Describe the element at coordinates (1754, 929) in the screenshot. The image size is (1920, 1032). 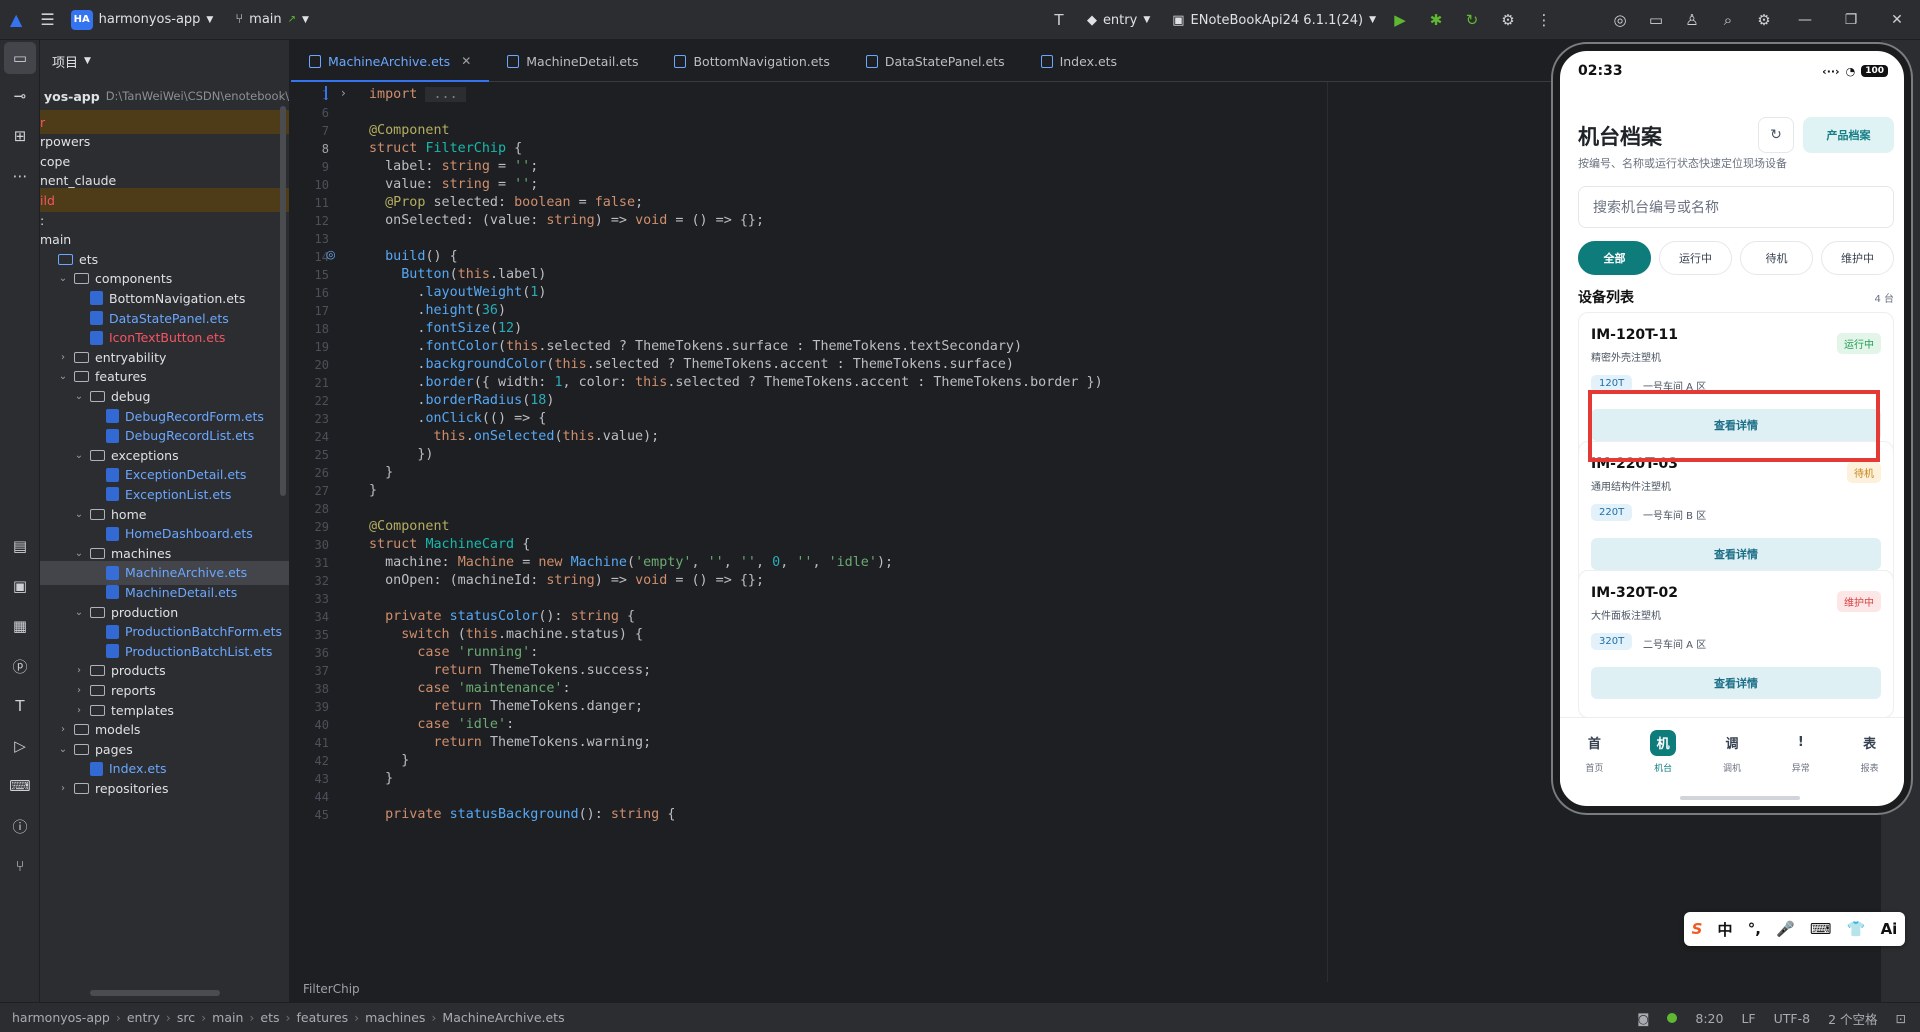
I see `ime-button: °,` at that location.